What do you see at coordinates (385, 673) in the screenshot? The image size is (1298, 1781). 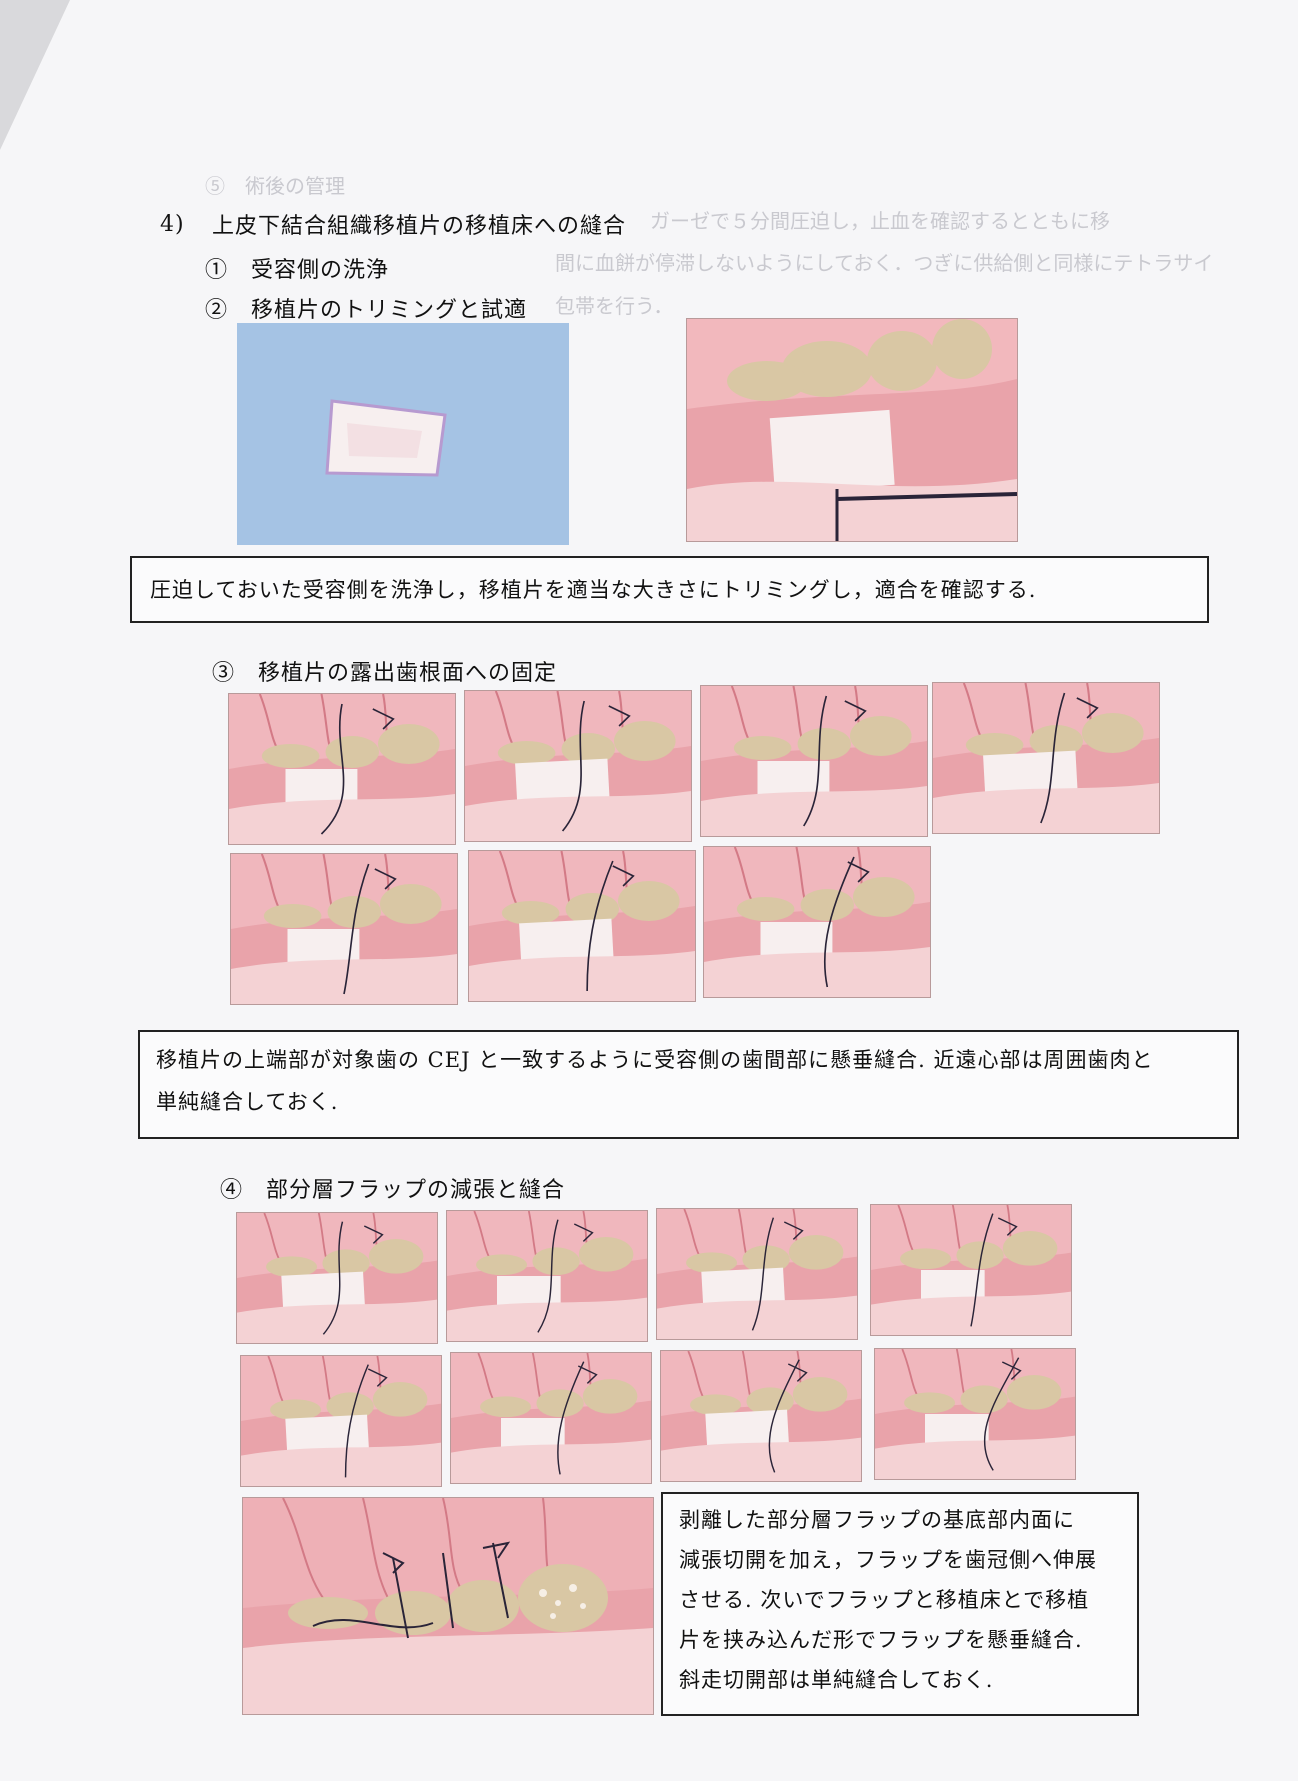 I see `step-3-heading: ③ 移植片の露出歯根面への固定` at bounding box center [385, 673].